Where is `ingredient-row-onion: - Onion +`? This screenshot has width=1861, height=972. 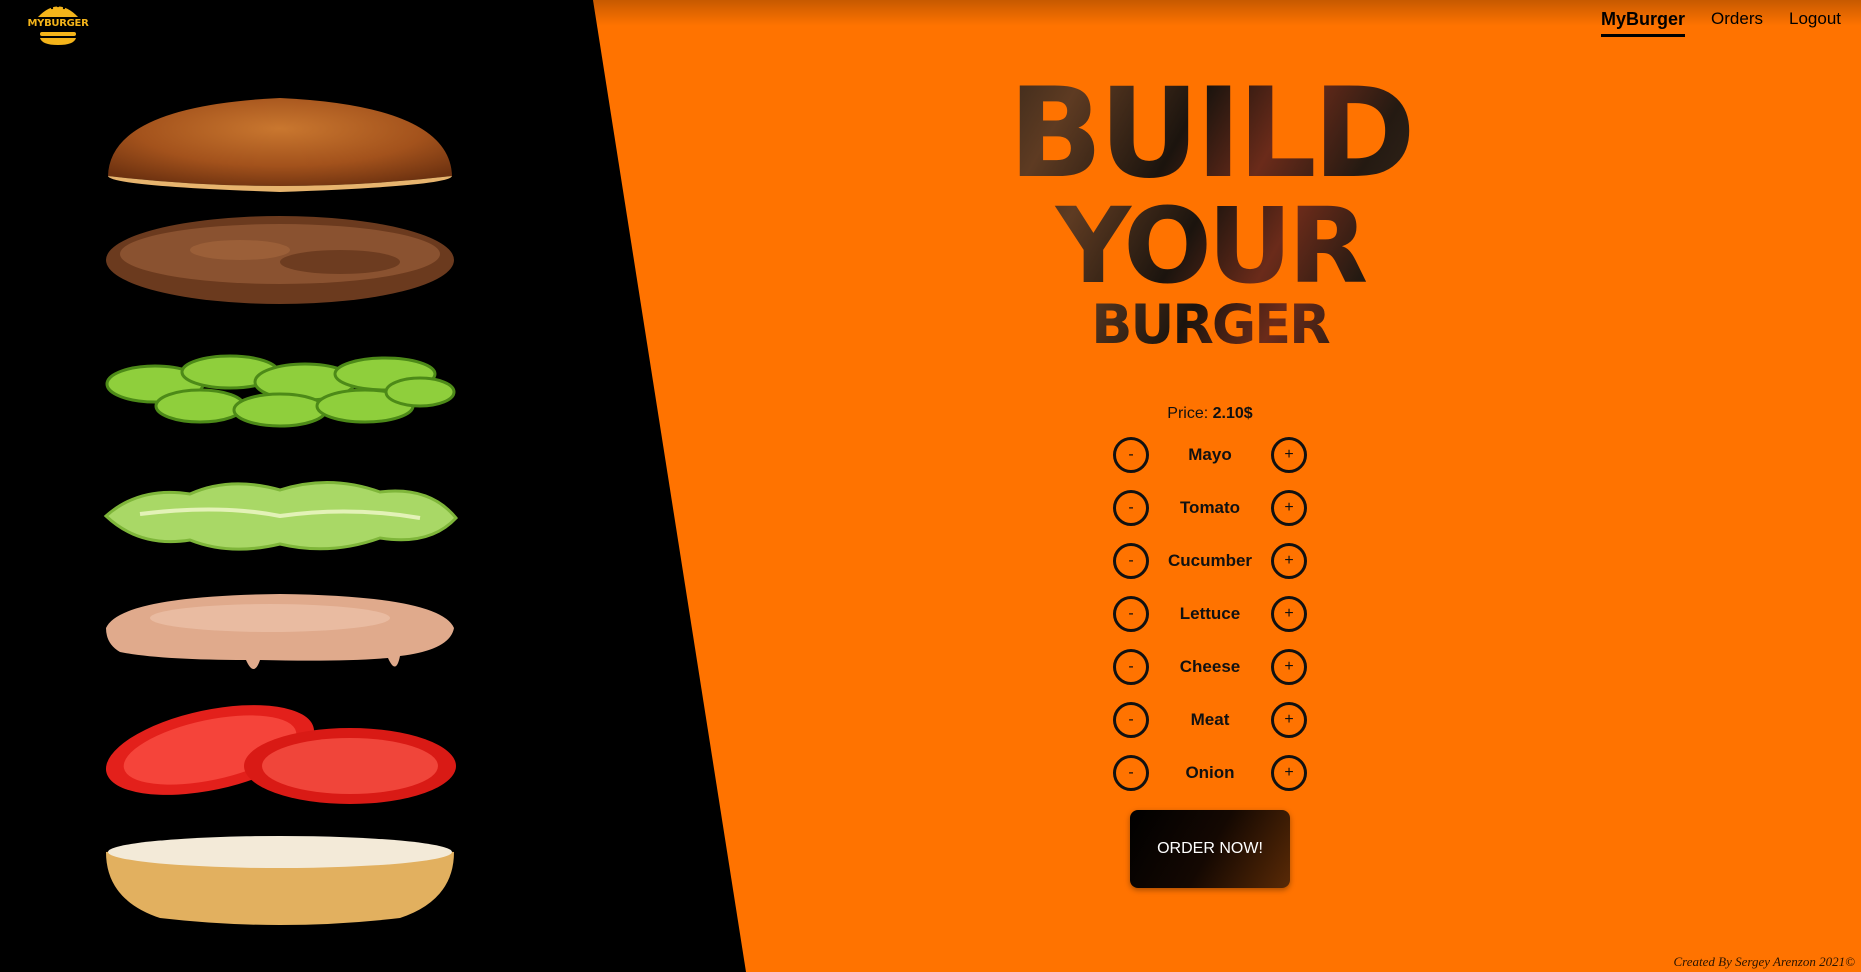 ingredient-row-onion: - Onion + is located at coordinates (1210, 779).